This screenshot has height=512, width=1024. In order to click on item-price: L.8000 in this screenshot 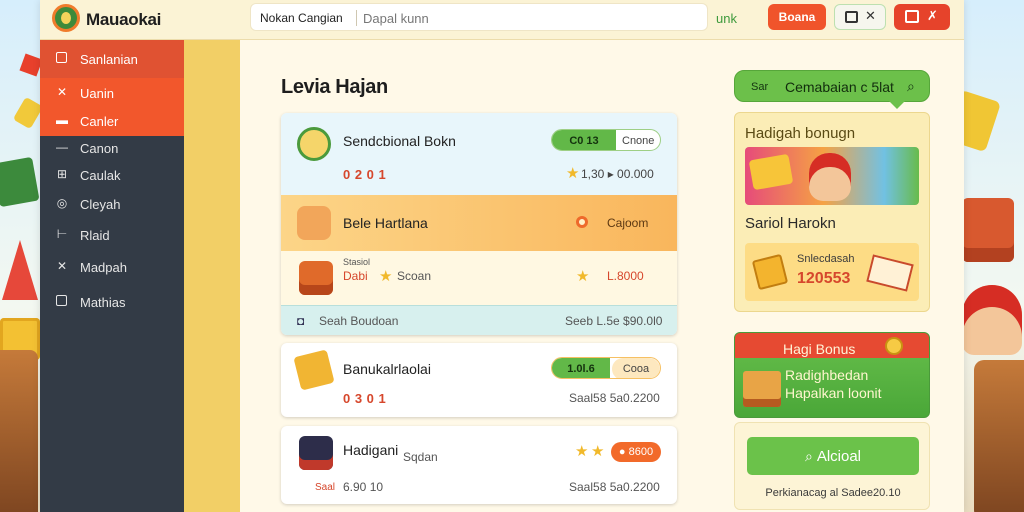, I will do `click(625, 276)`.